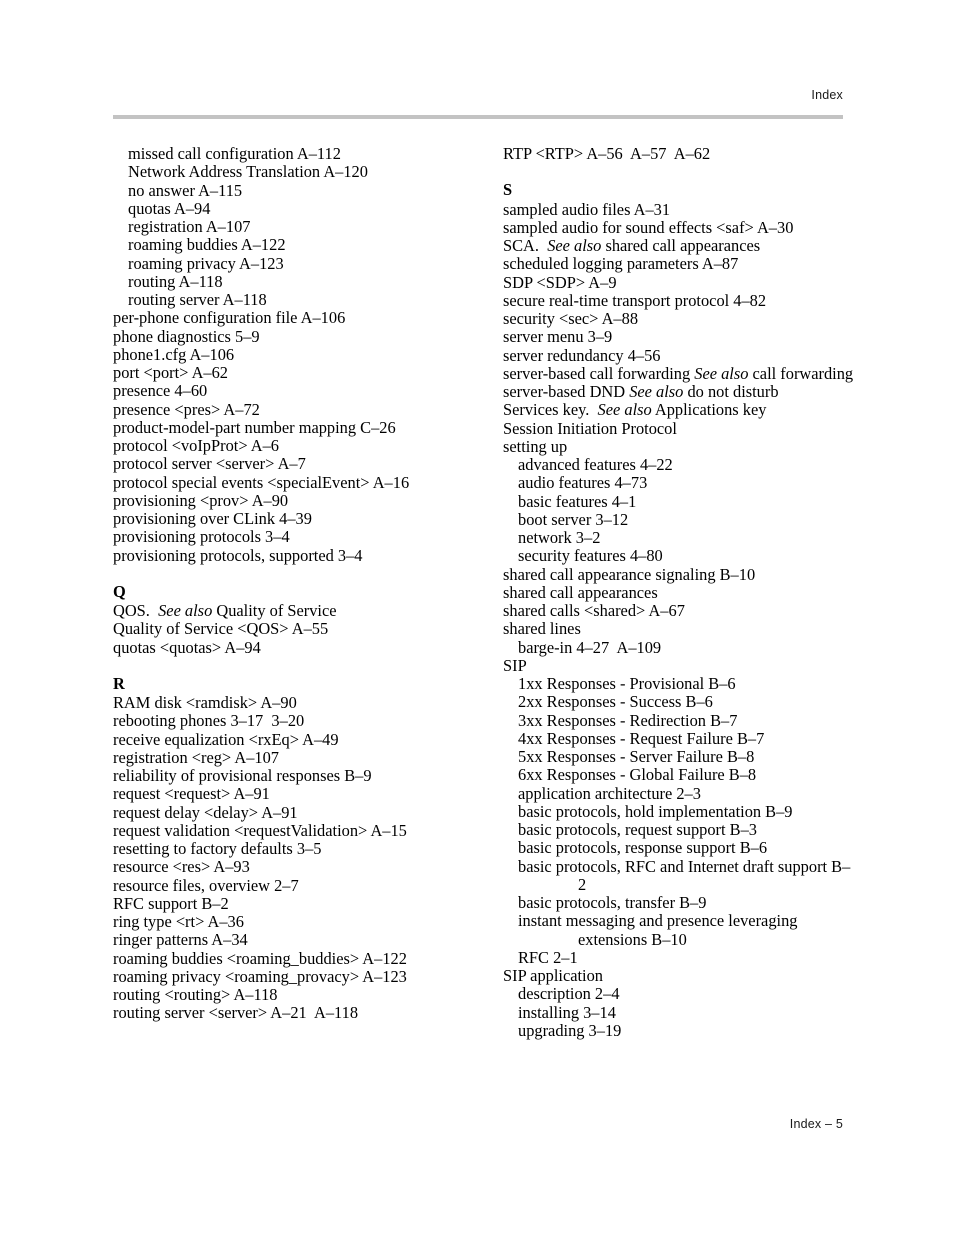 This screenshot has width=954, height=1235. I want to click on index-entry: quotas <quotas> A–94, so click(187, 647).